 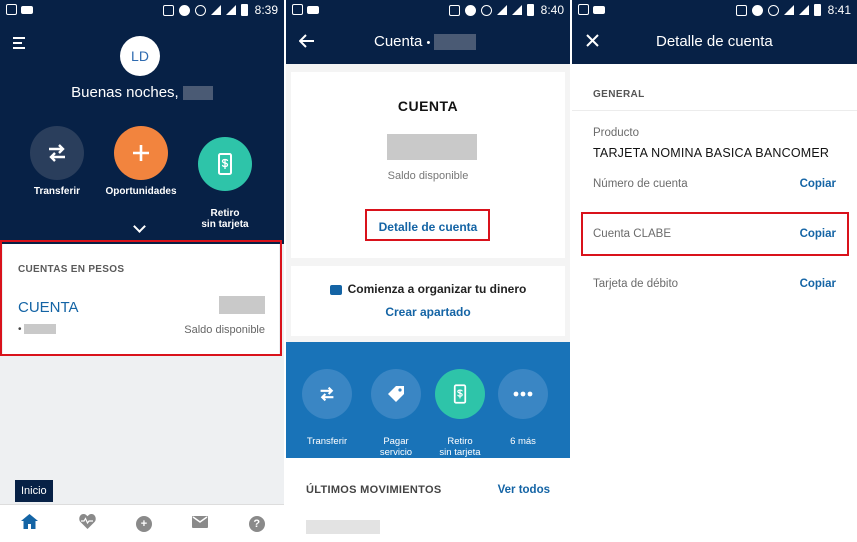 What do you see at coordinates (396, 394) in the screenshot?
I see `tag-icon` at bounding box center [396, 394].